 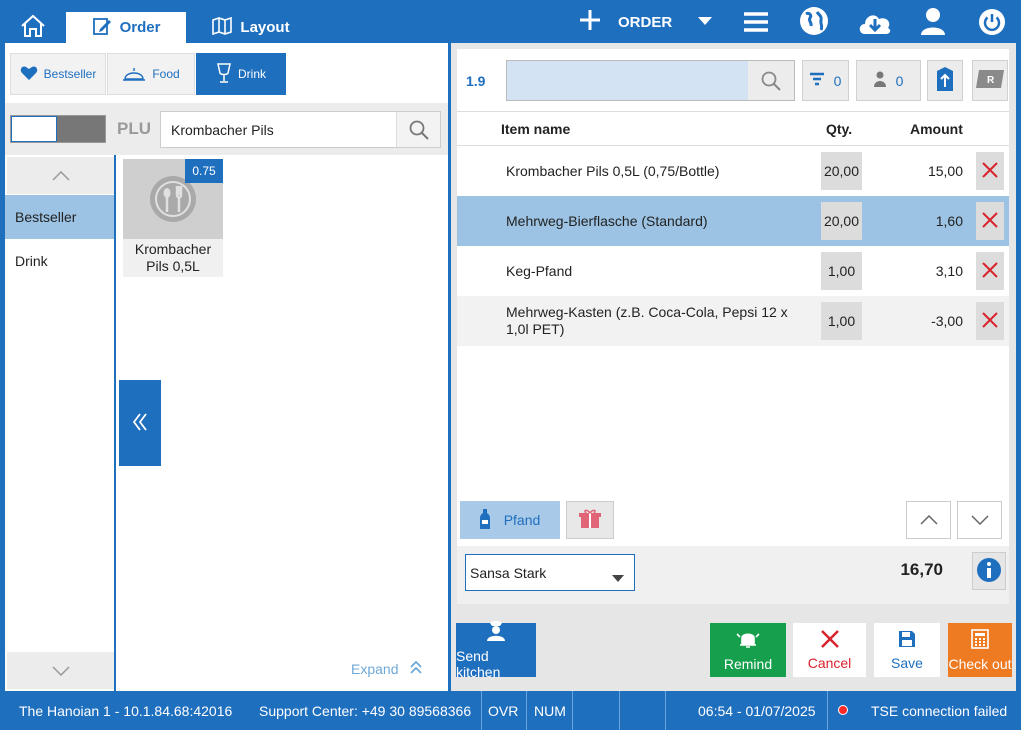 I want to click on tab-layout: Layout, so click(x=251, y=27).